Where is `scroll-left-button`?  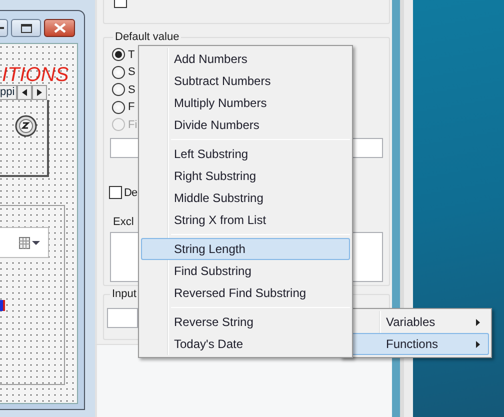 scroll-left-button is located at coordinates (24, 92).